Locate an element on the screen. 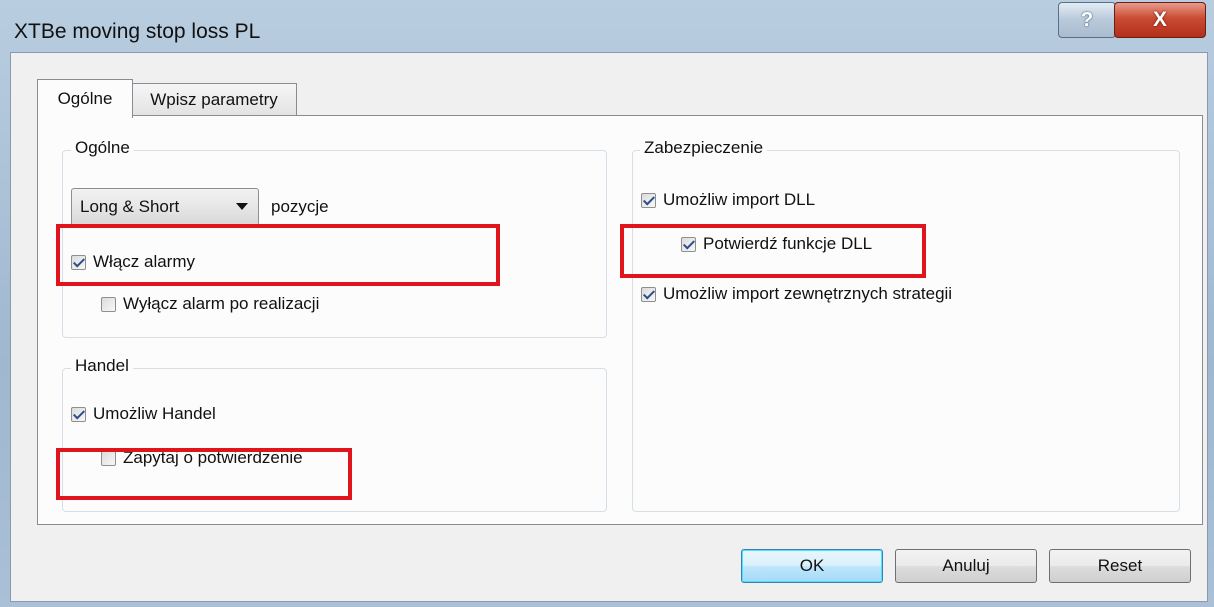  position-select-value: Long & Short is located at coordinates (130, 206).